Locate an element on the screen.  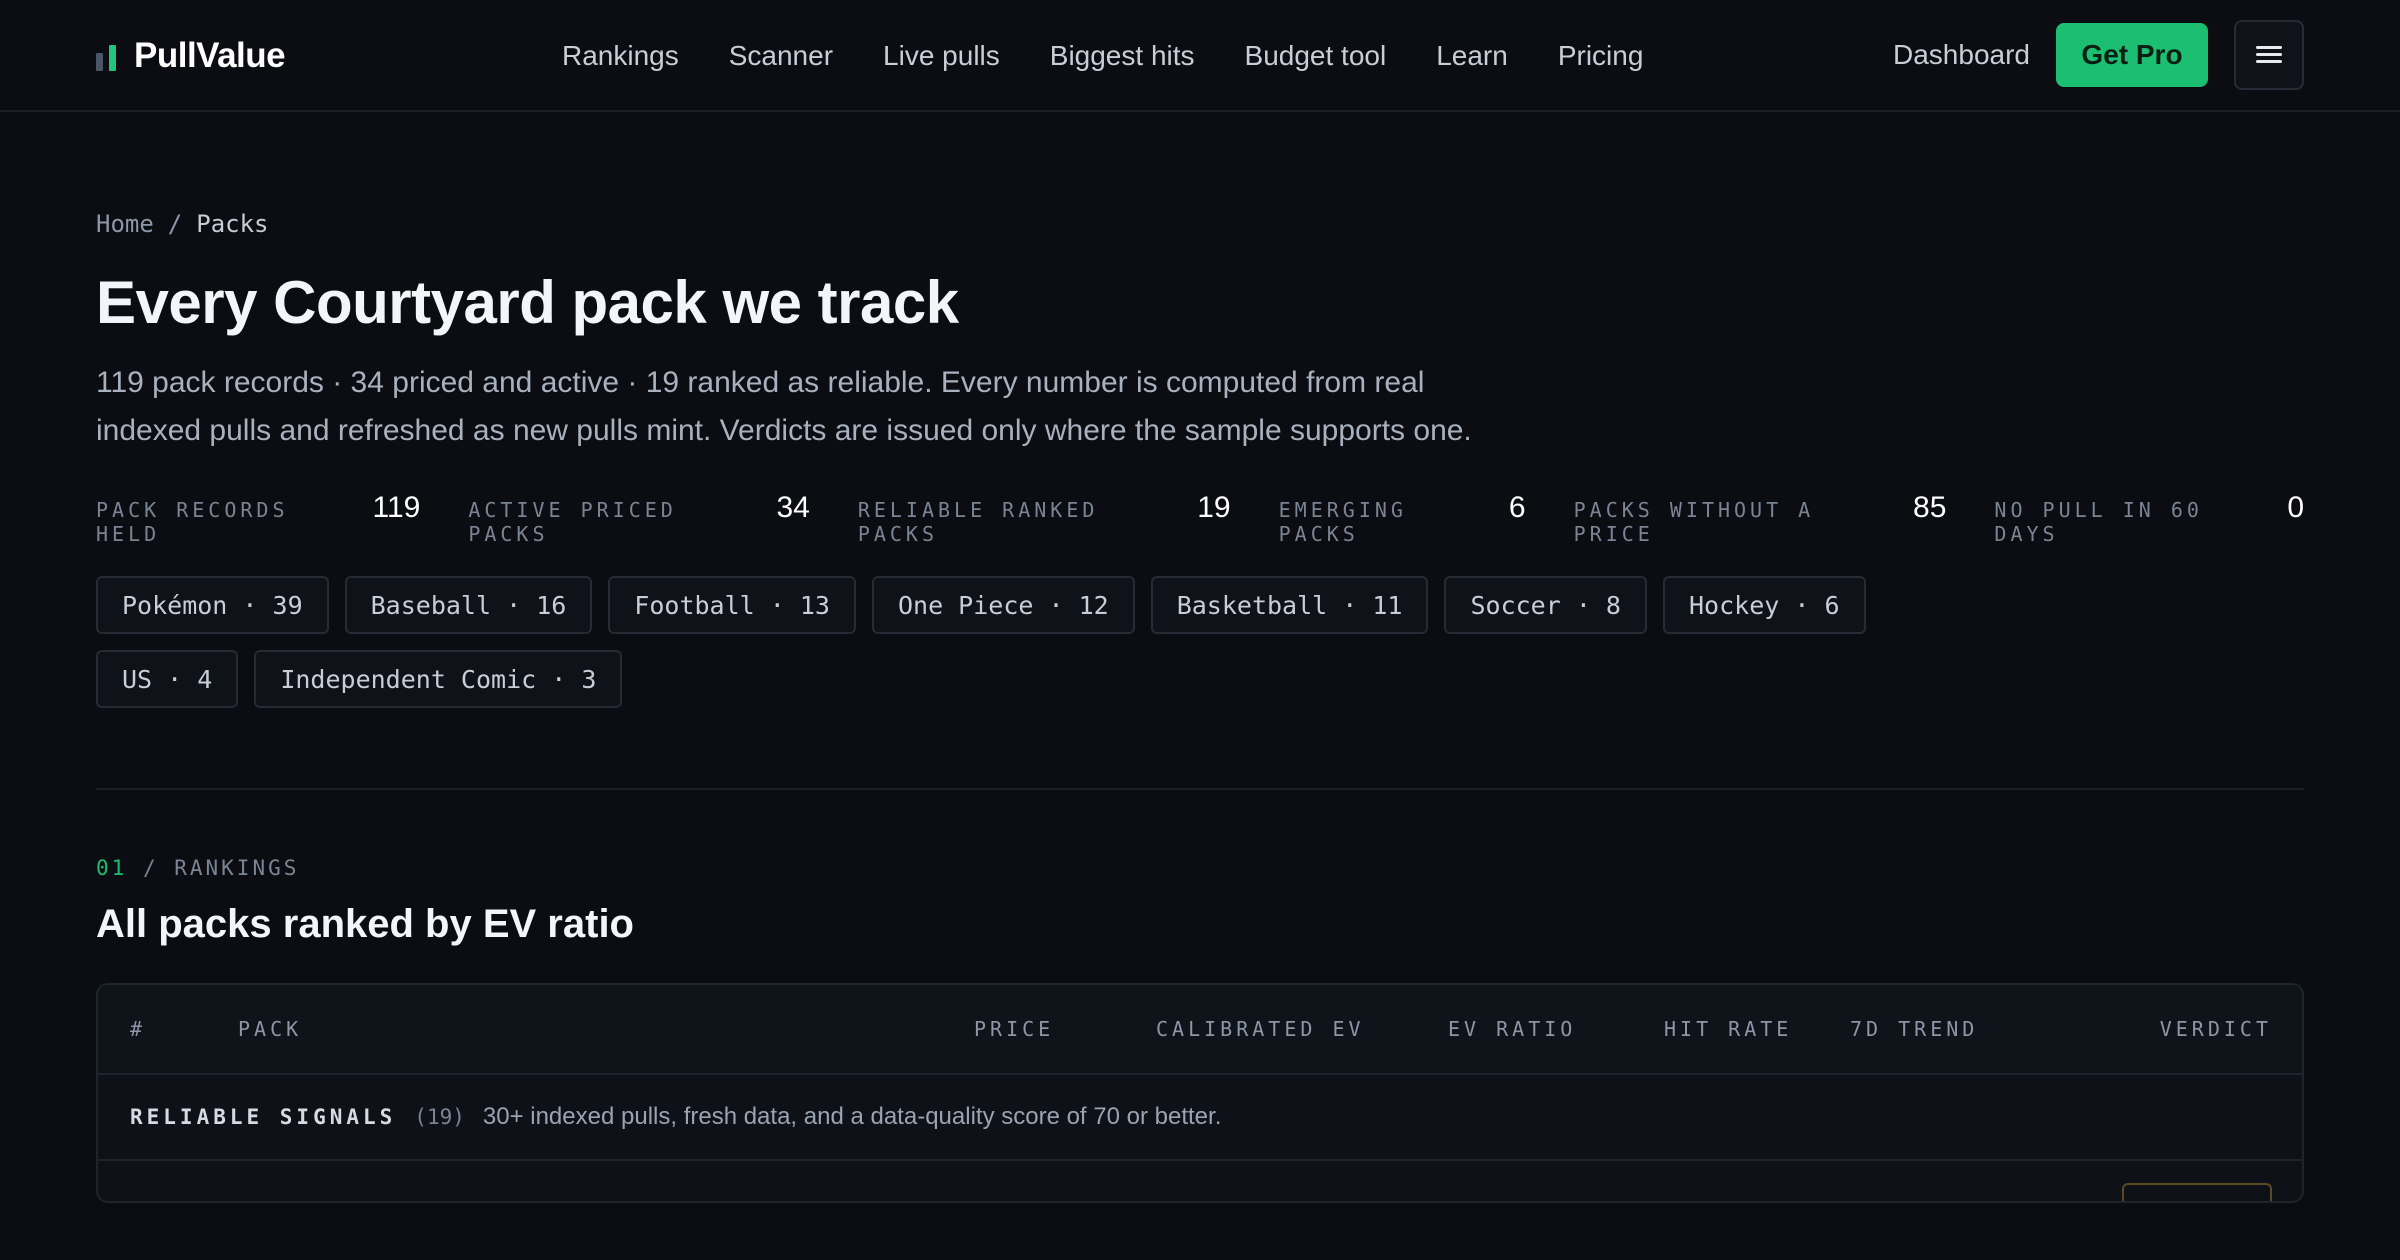
menu-button is located at coordinates (2269, 55).